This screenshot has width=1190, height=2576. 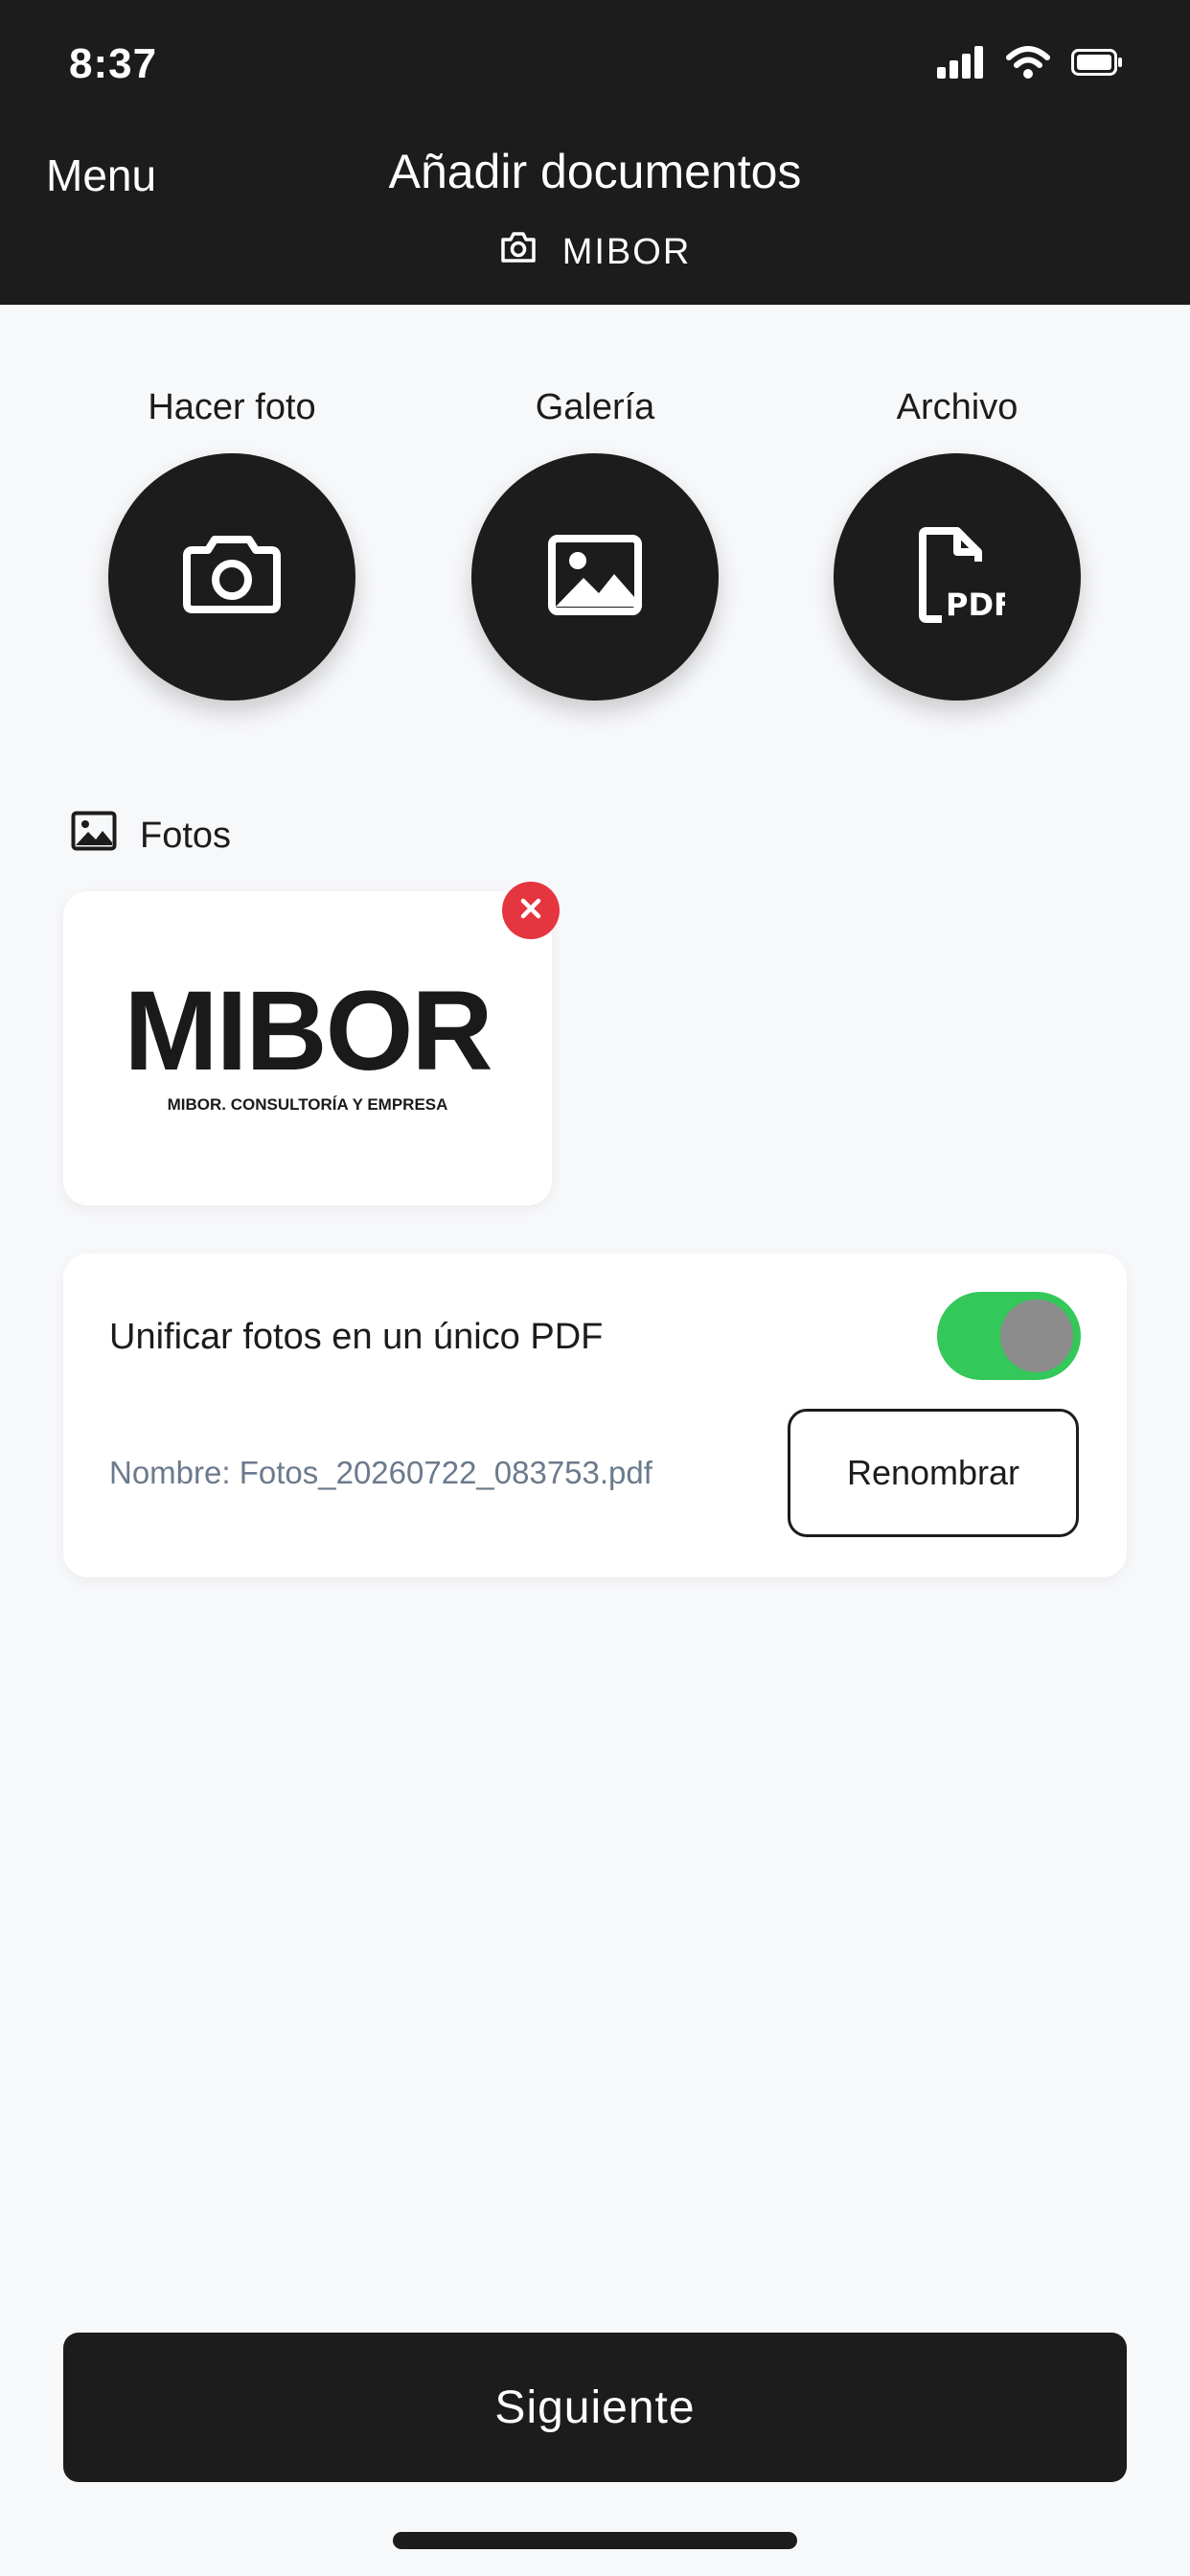 I want to click on gallery-action: Galería, so click(x=595, y=544).